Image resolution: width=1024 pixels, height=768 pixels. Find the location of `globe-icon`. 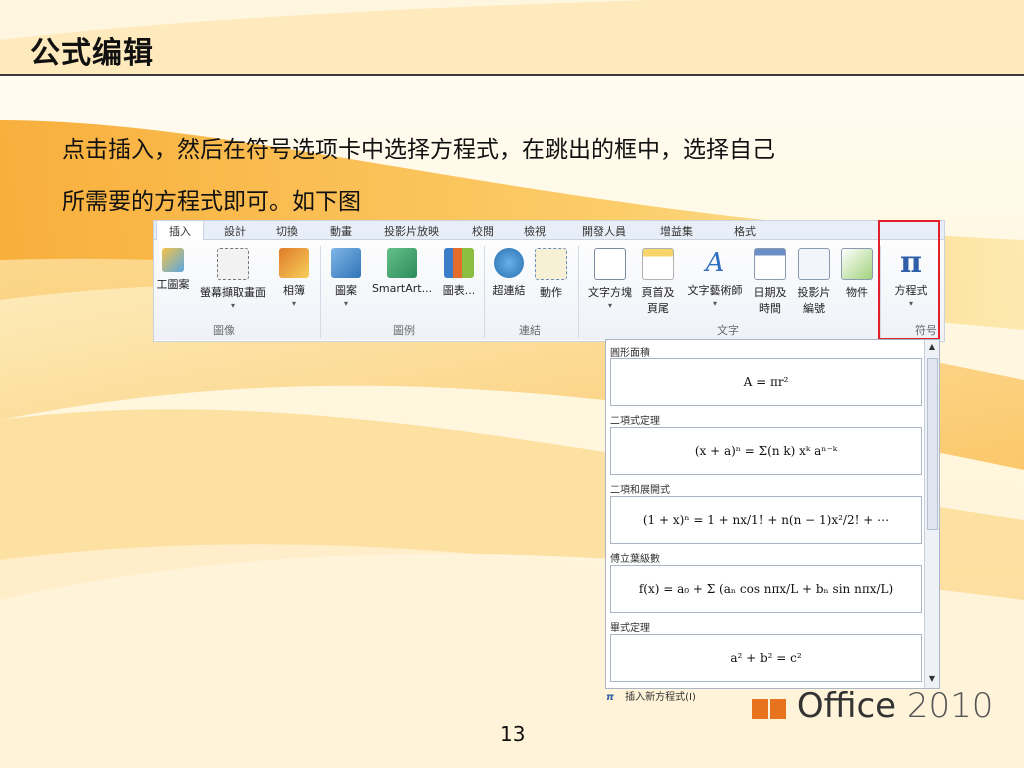

globe-icon is located at coordinates (509, 263).